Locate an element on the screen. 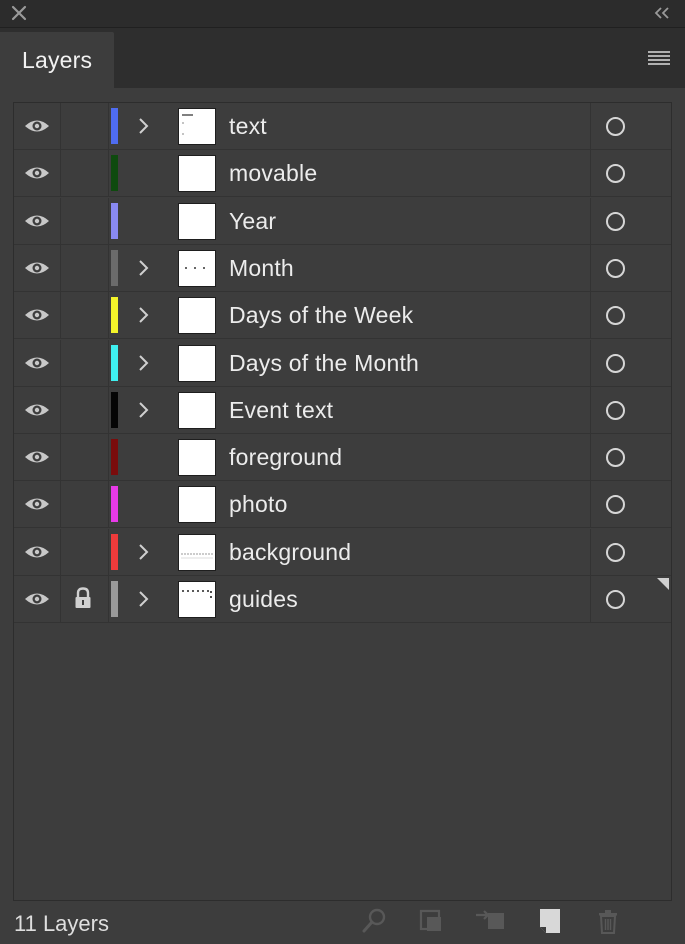  layer-row: Days of the Month is located at coordinates (342, 363).